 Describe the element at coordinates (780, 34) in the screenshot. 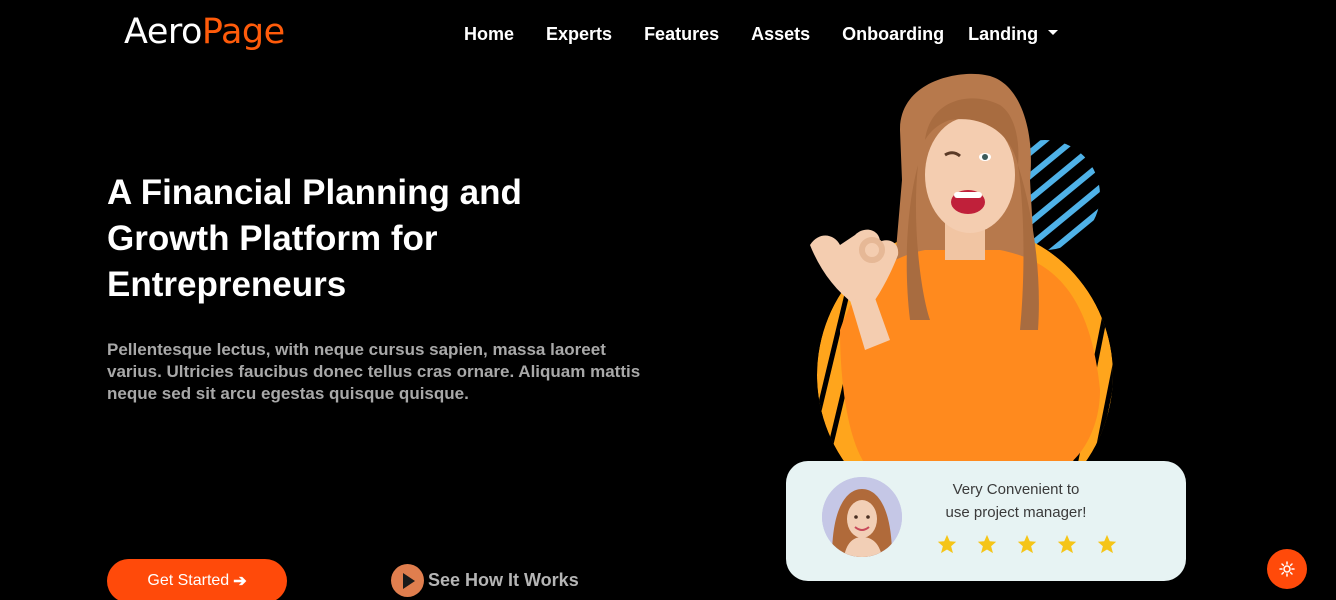

I see `nav-item-assets: Assets` at that location.